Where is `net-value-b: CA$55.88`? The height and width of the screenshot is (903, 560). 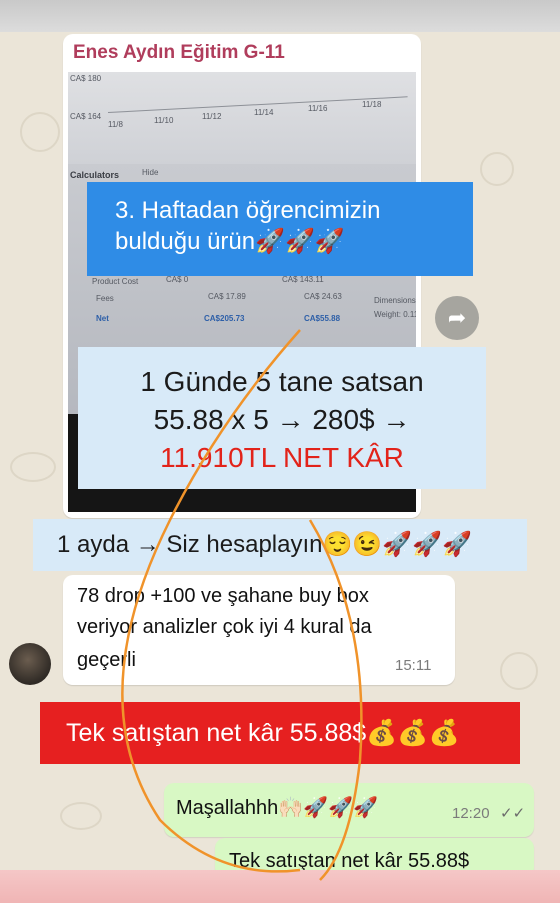
net-value-b: CA$55.88 is located at coordinates (322, 318).